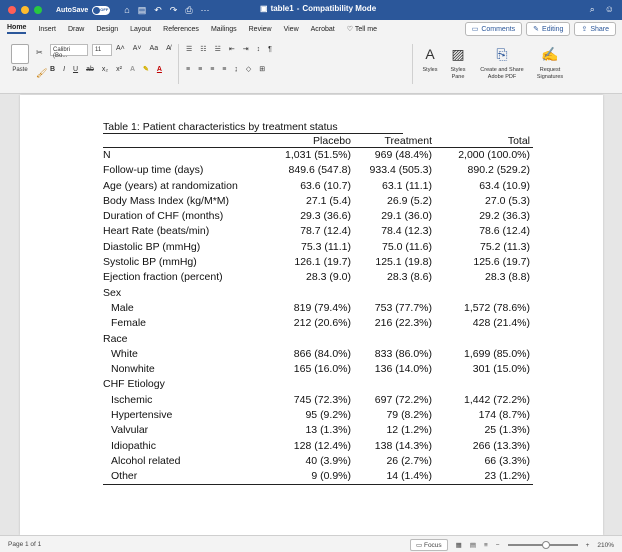 The width and height of the screenshot is (622, 552). Describe the element at coordinates (218, 49) in the screenshot. I see `multilevel-list-icon: ☱` at that location.